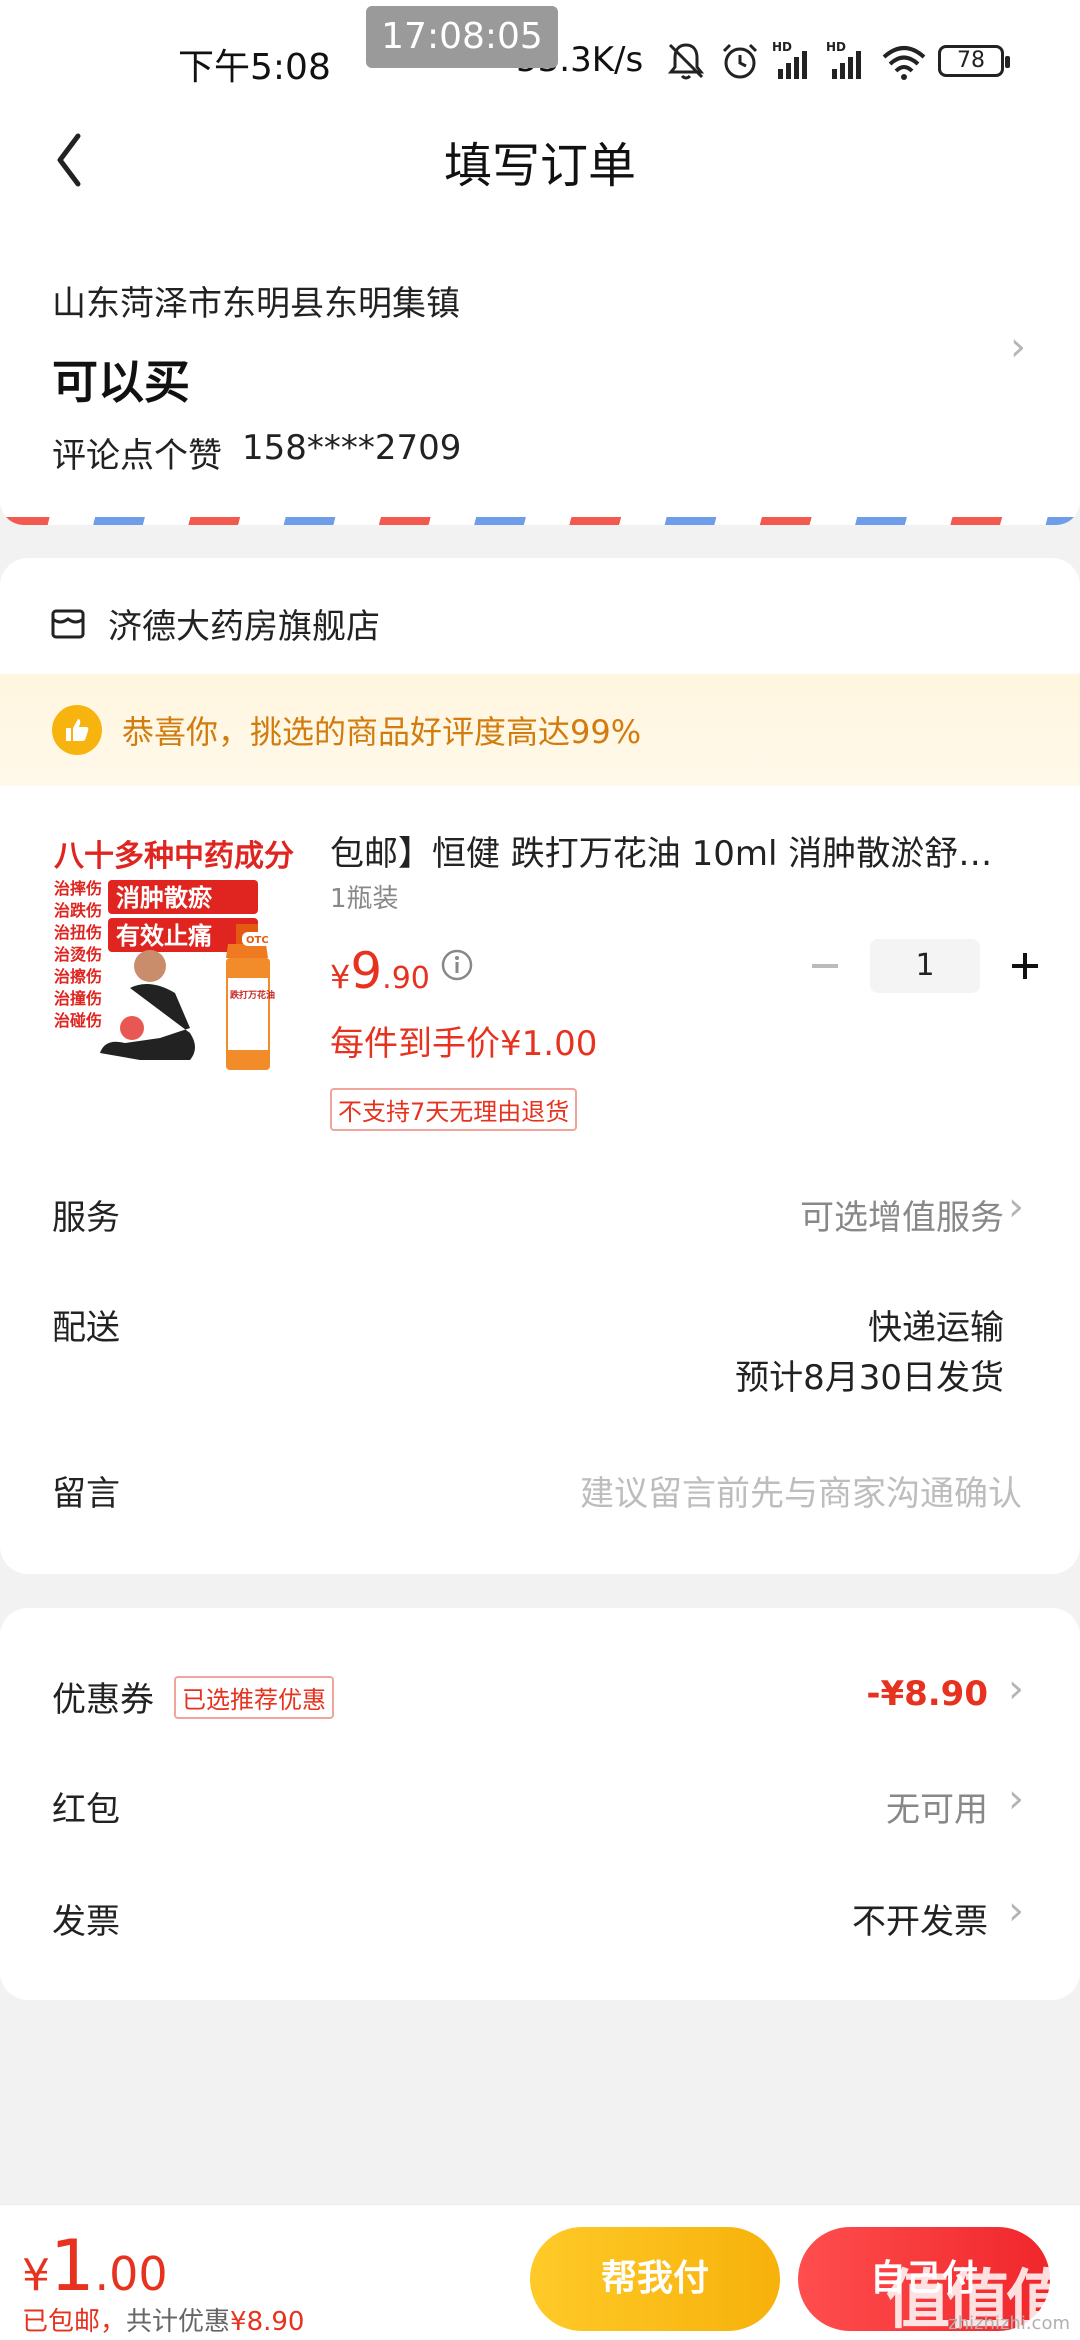 This screenshot has height=2340, width=1080. Describe the element at coordinates (974, 61) in the screenshot. I see `battery-icon: 78` at that location.